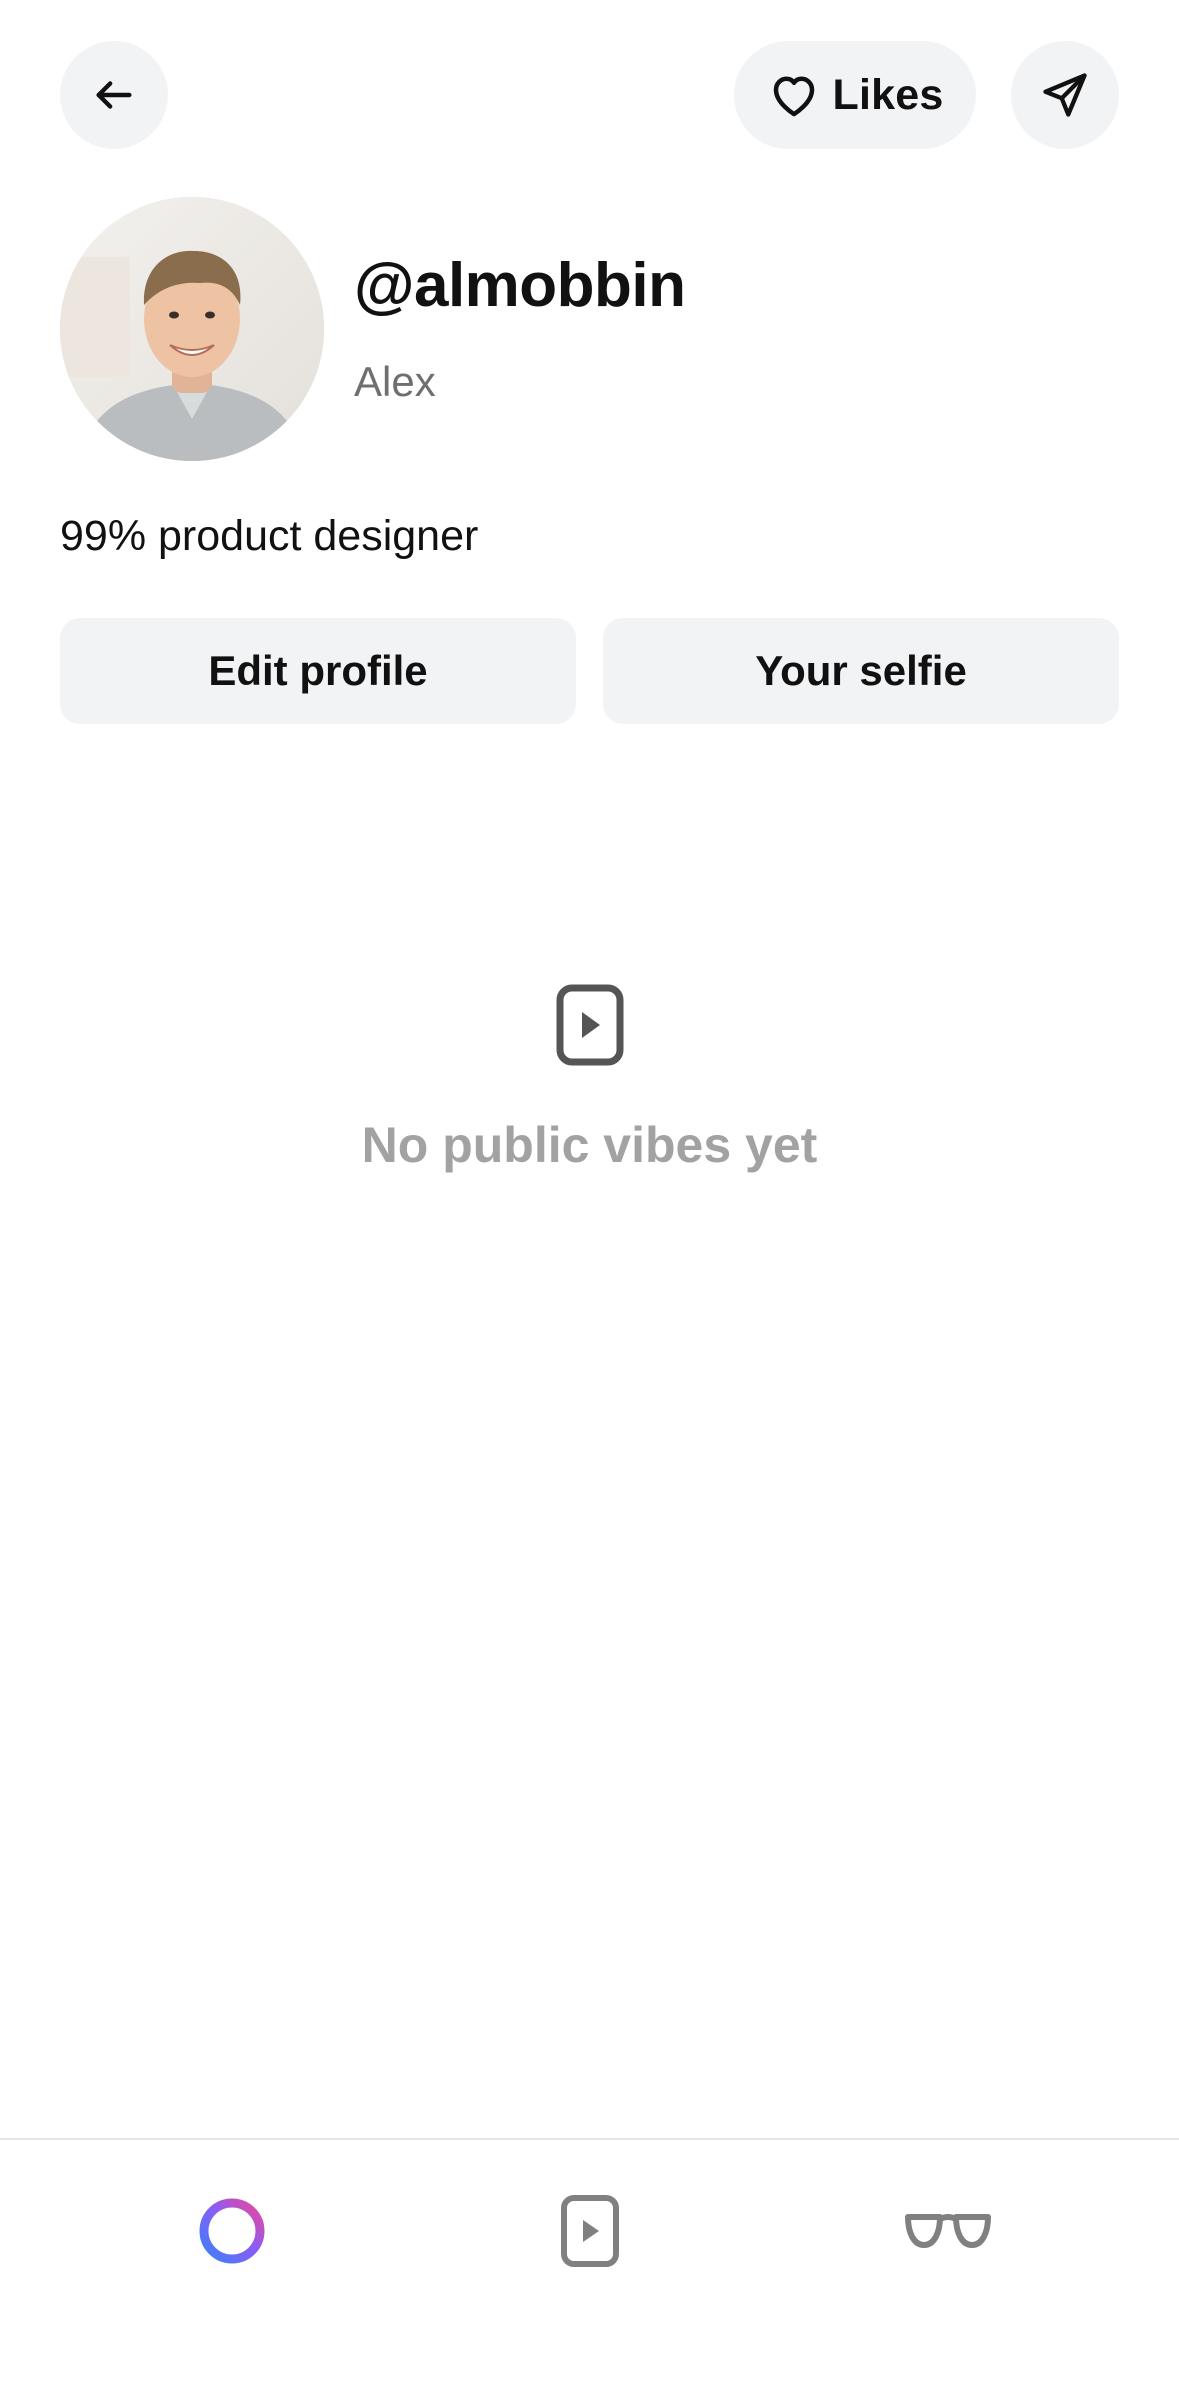 This screenshot has width=1179, height=2396. I want to click on avatar-photo, so click(192, 329).